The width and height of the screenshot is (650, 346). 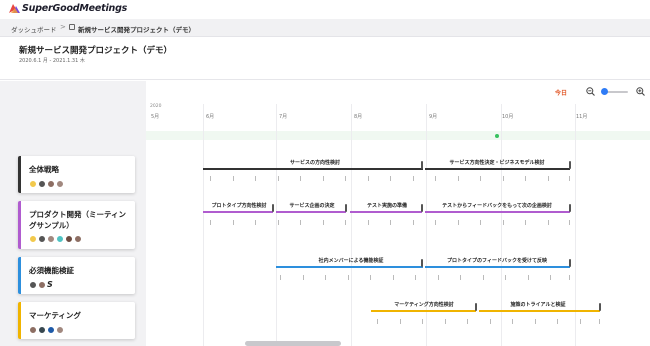 What do you see at coordinates (76, 275) in the screenshot?
I see `group-card-validation: 必須機能検証 S` at bounding box center [76, 275].